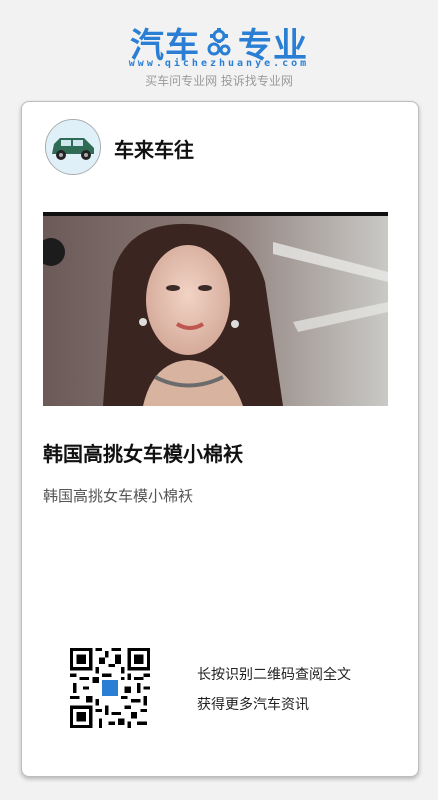  Describe the element at coordinates (253, 705) in the screenshot. I see `qr-subtext: 获得更多汽车资讯` at that location.